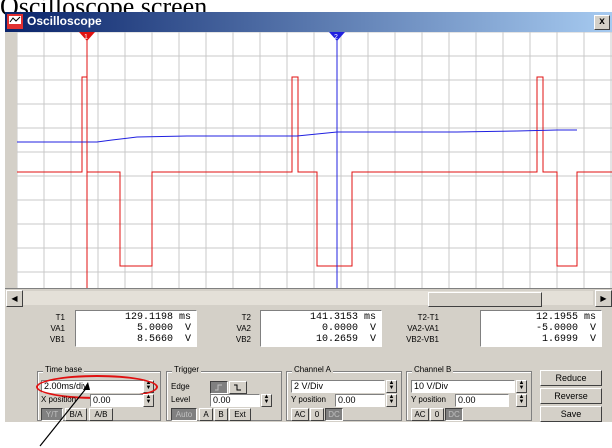 The image size is (612, 448). Describe the element at coordinates (482, 400) in the screenshot. I see `channel-b-ypos-field: 0.00` at that location.